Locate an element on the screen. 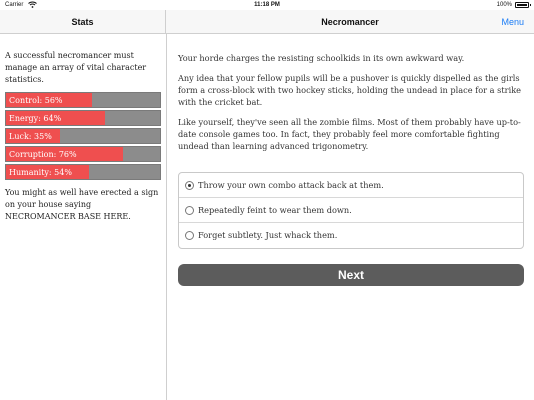 The image size is (534, 400). stats-title: Stats is located at coordinates (82, 21).